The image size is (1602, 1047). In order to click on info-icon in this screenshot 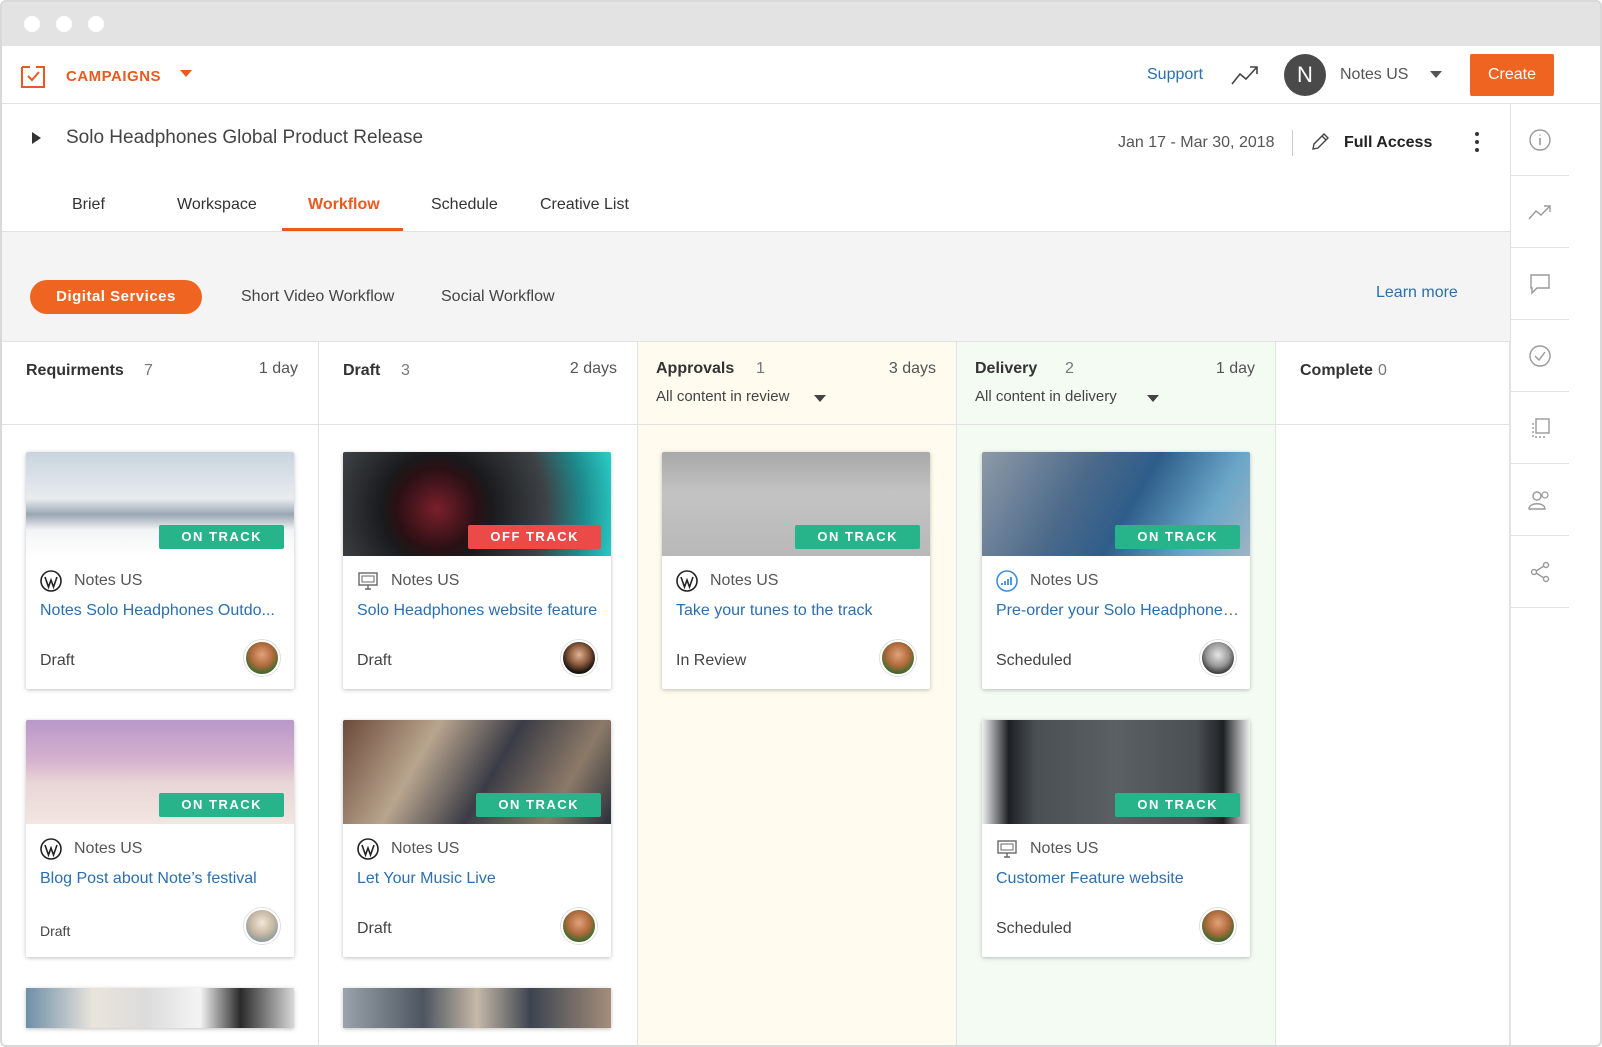, I will do `click(1540, 140)`.